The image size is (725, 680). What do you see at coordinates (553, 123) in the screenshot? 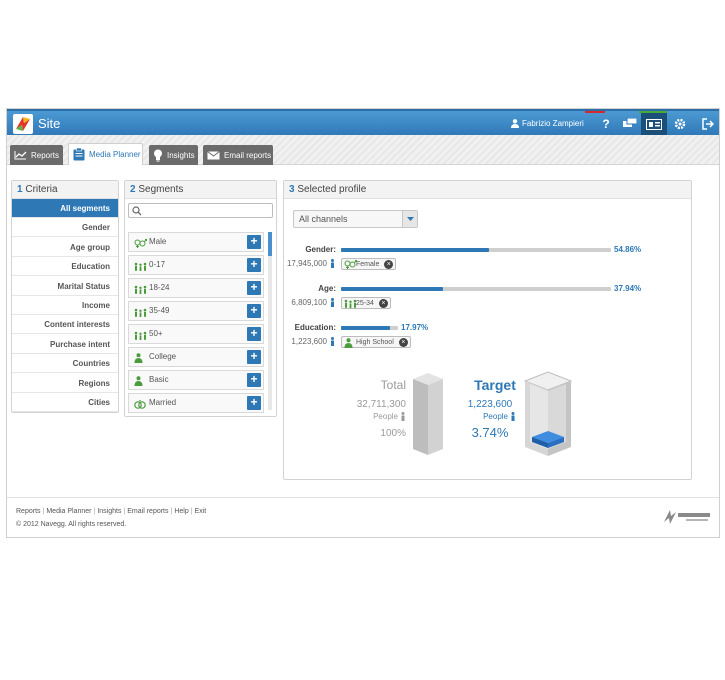
I see `user-name: Fabrizio Zampieri` at bounding box center [553, 123].